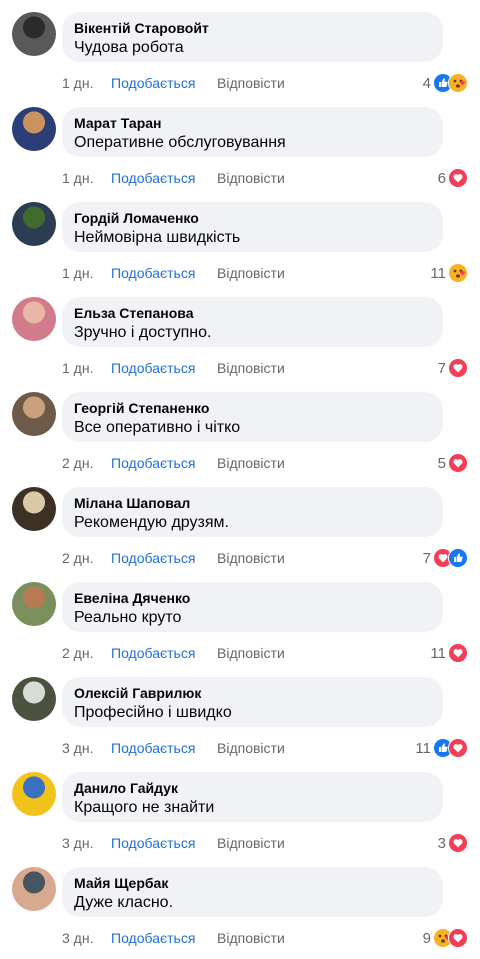 The width and height of the screenshot is (480, 959). I want to click on reactions-summary: 9, so click(445, 938).